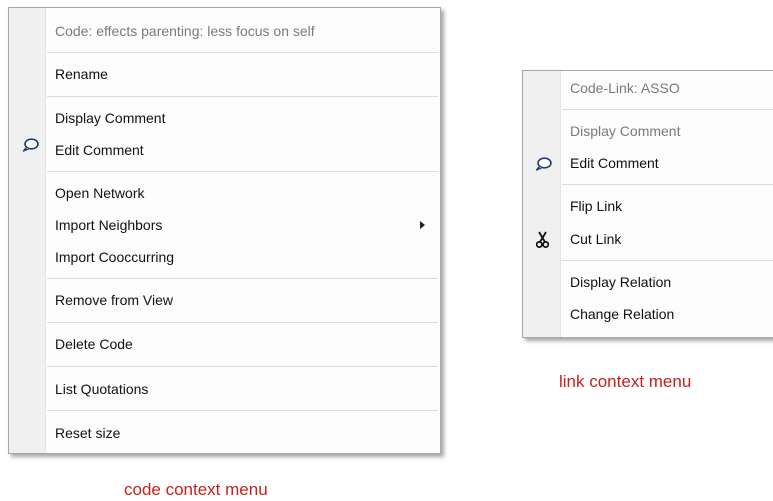 This screenshot has width=773, height=501. What do you see at coordinates (110, 118) in the screenshot?
I see `display-comment-menu-item: Display Comment` at bounding box center [110, 118].